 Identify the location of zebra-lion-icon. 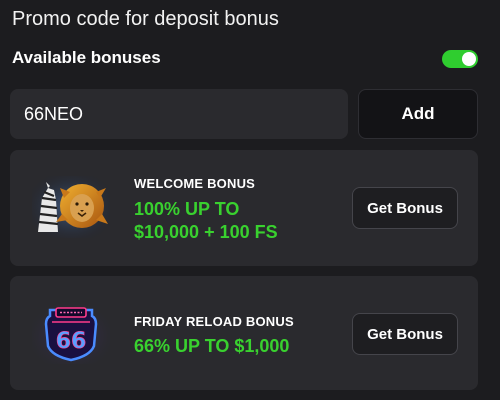
(71, 207).